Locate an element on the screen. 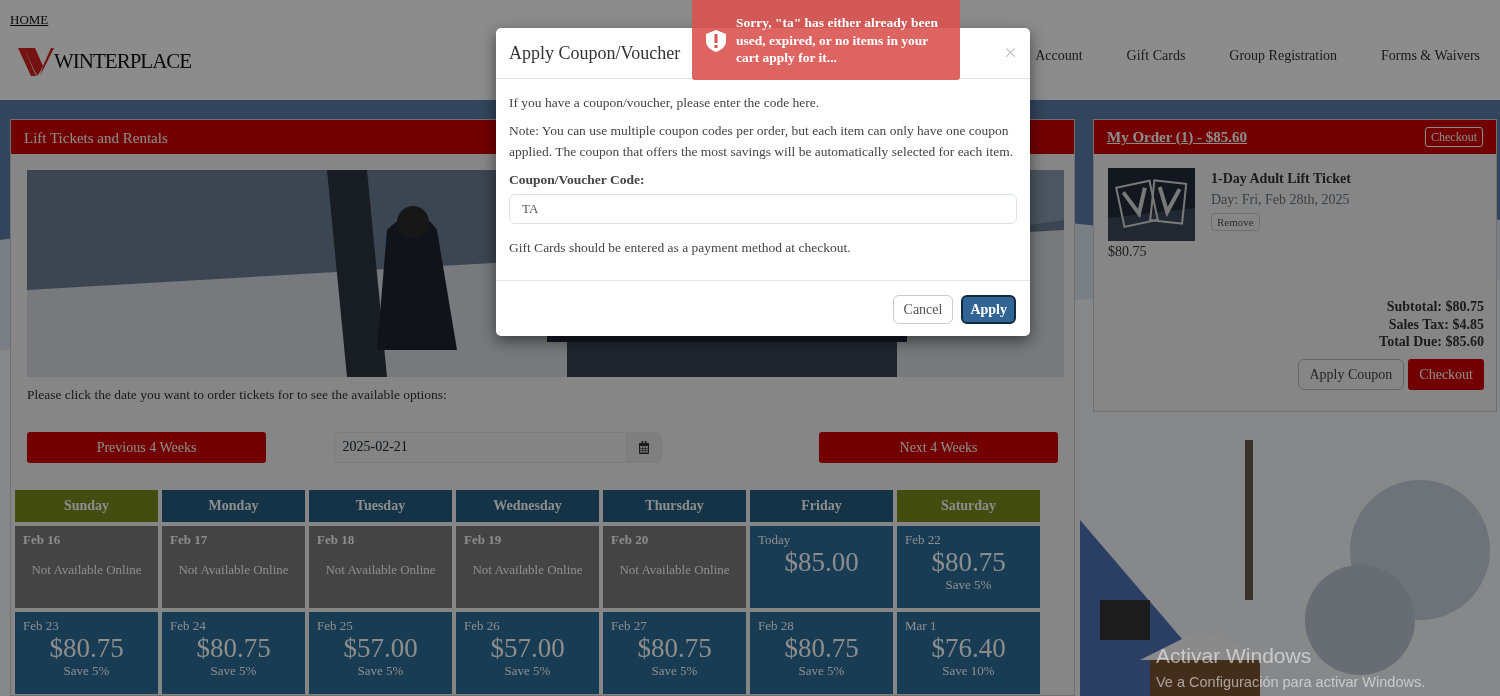  nav-link: Account is located at coordinates (1059, 55).